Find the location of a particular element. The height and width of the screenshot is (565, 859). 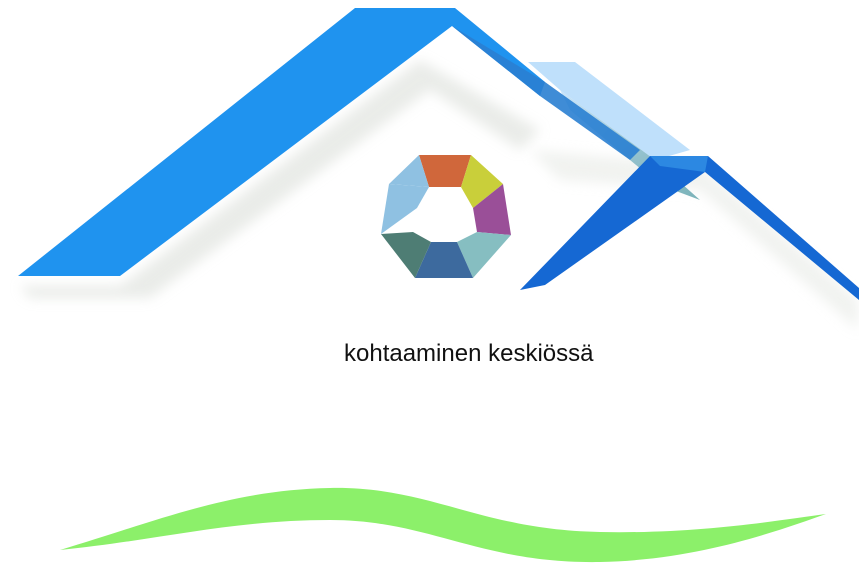

heptagon-logo-icon is located at coordinates (446, 216).